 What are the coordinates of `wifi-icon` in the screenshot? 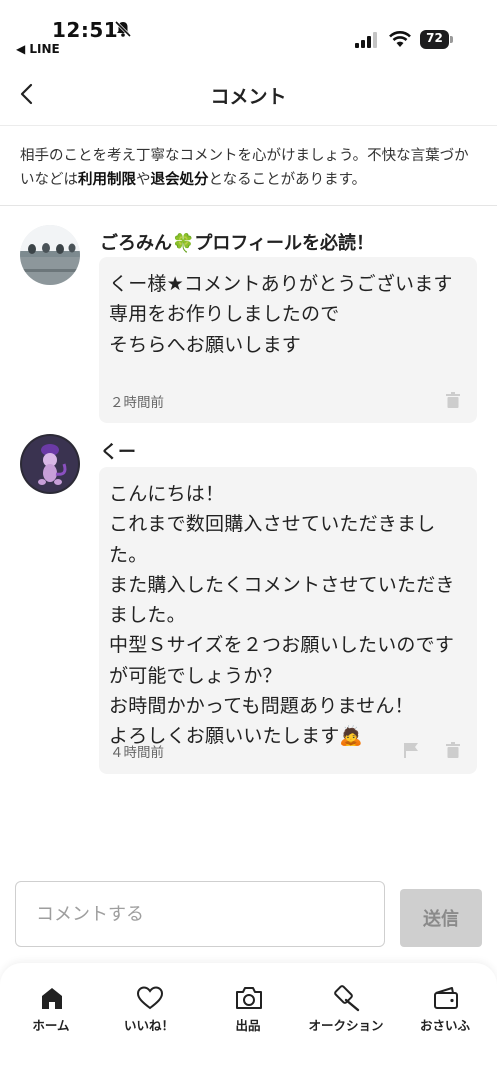 It's located at (400, 39).